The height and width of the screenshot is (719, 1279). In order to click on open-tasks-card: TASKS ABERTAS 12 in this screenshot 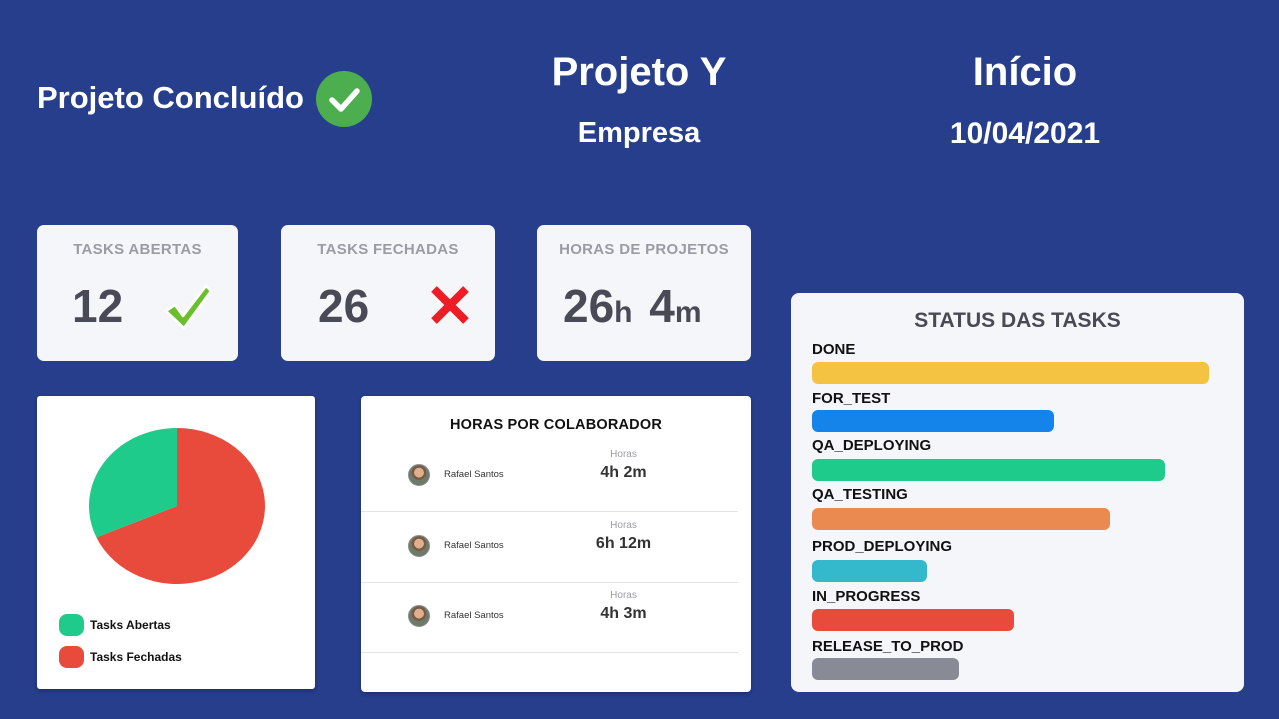, I will do `click(137, 293)`.